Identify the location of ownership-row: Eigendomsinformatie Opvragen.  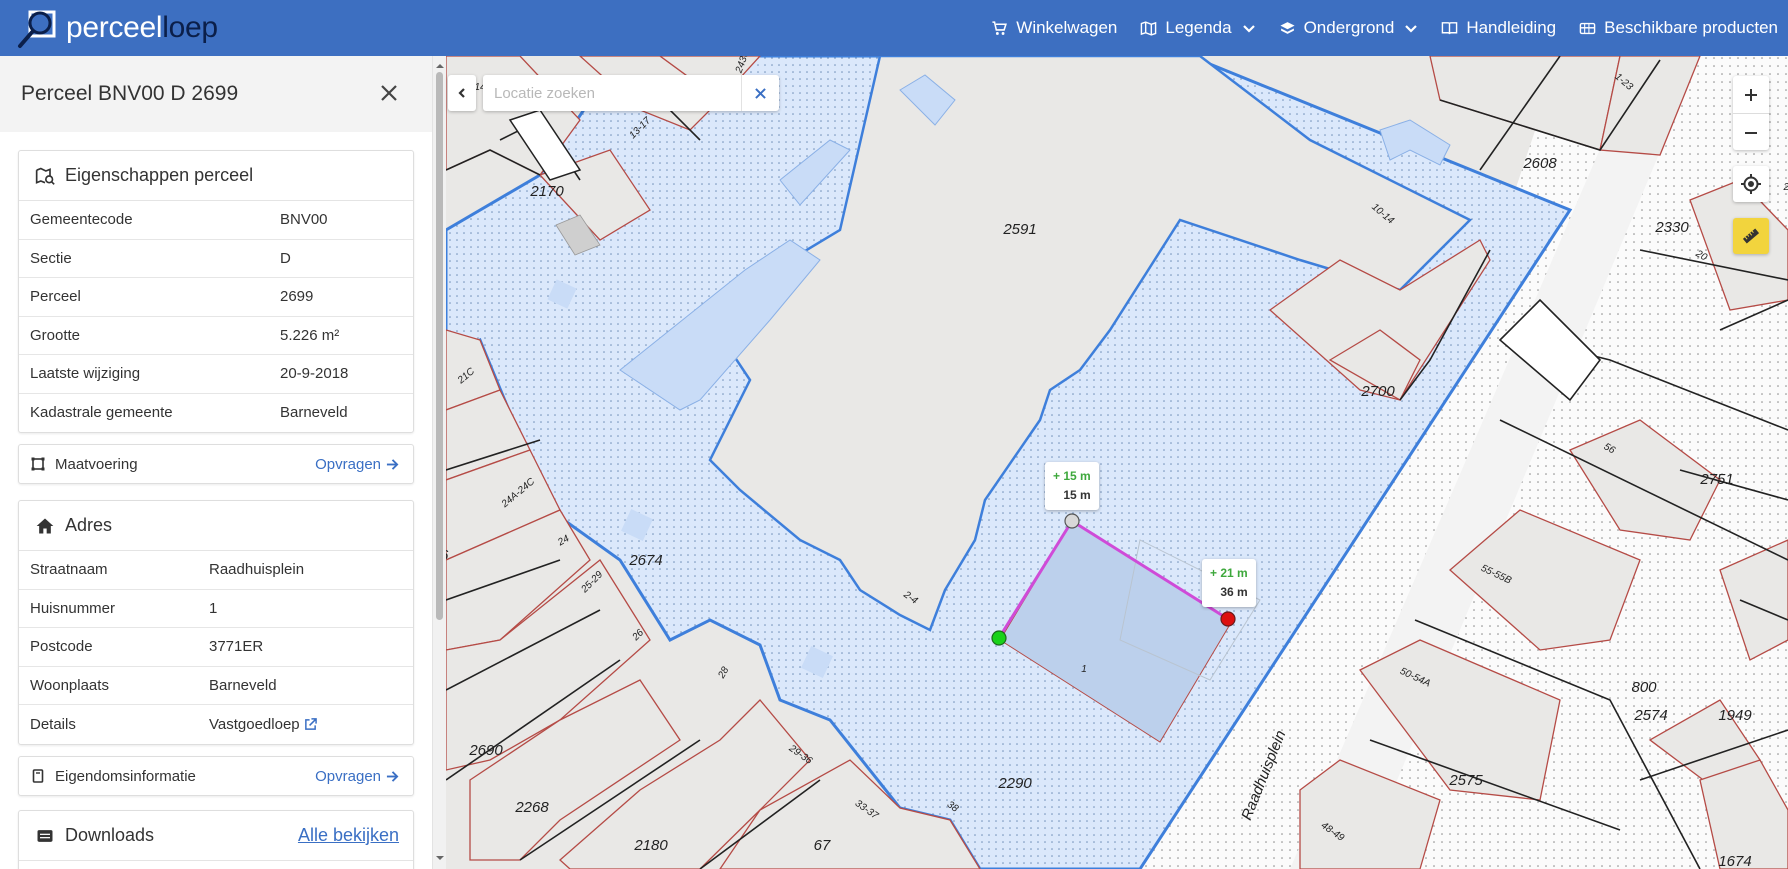
(216, 776).